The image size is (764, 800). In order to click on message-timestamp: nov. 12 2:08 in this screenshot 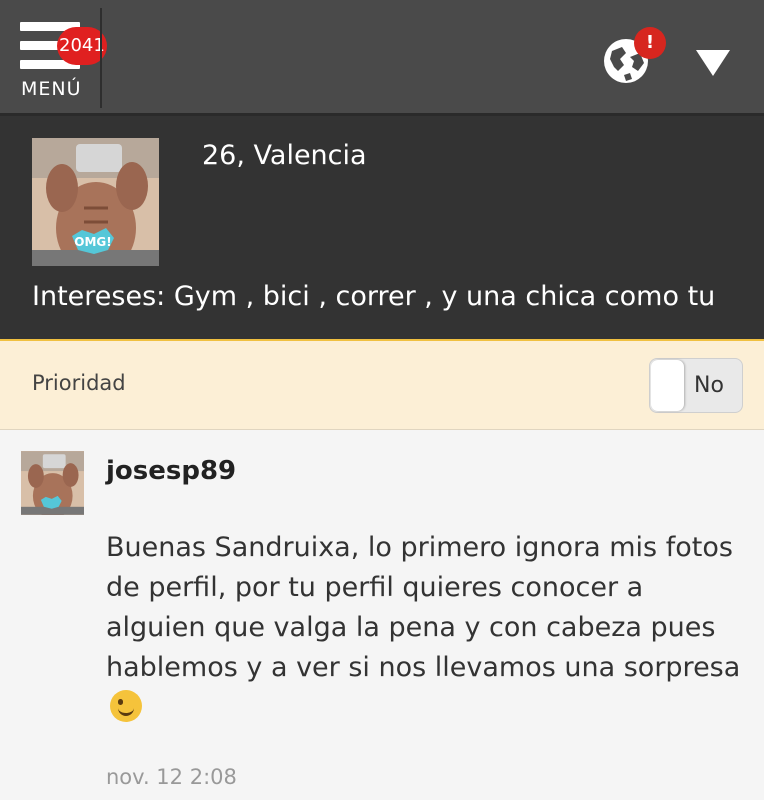, I will do `click(171, 777)`.